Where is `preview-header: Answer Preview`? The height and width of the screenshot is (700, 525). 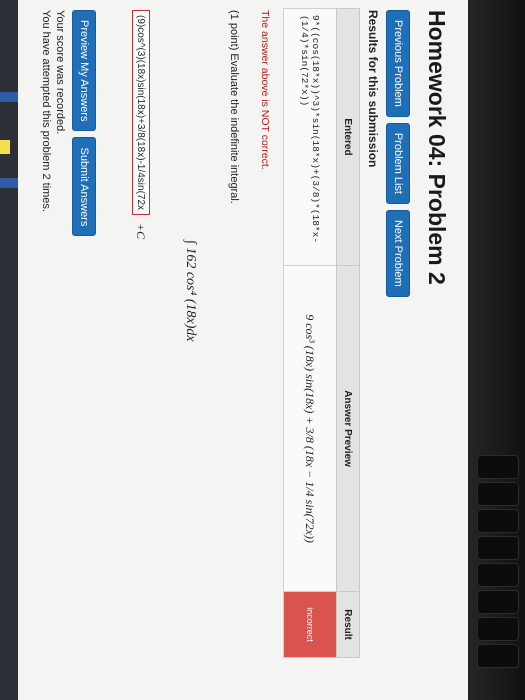
preview-header: Answer Preview is located at coordinates (348, 428).